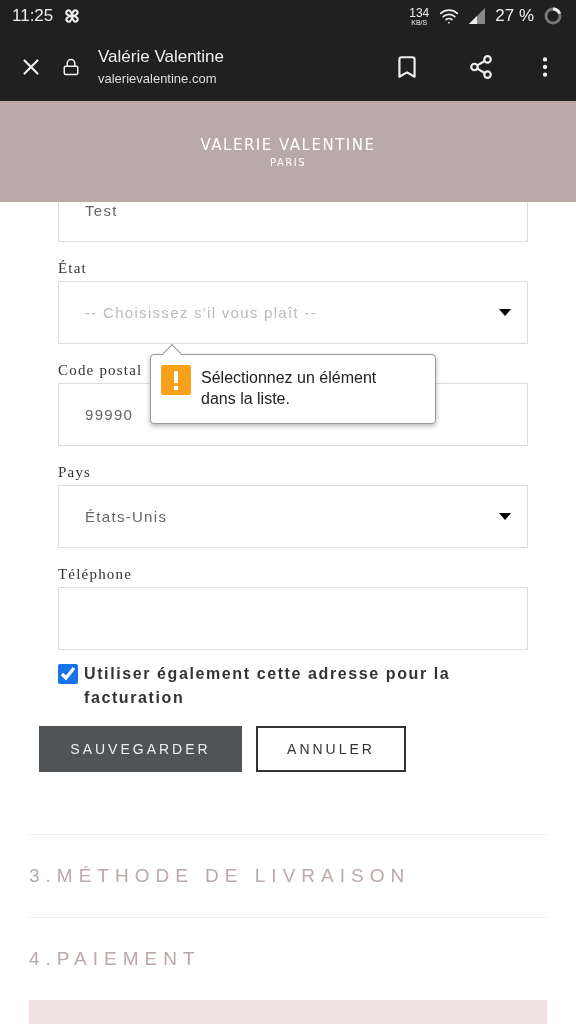 The width and height of the screenshot is (576, 1024). Describe the element at coordinates (161, 57) in the screenshot. I see `page-title: Valérie Valentine` at that location.